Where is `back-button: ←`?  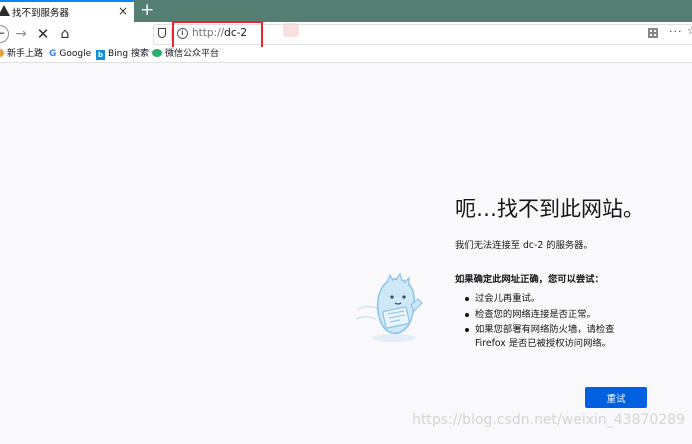
back-button: ← is located at coordinates (4, 34).